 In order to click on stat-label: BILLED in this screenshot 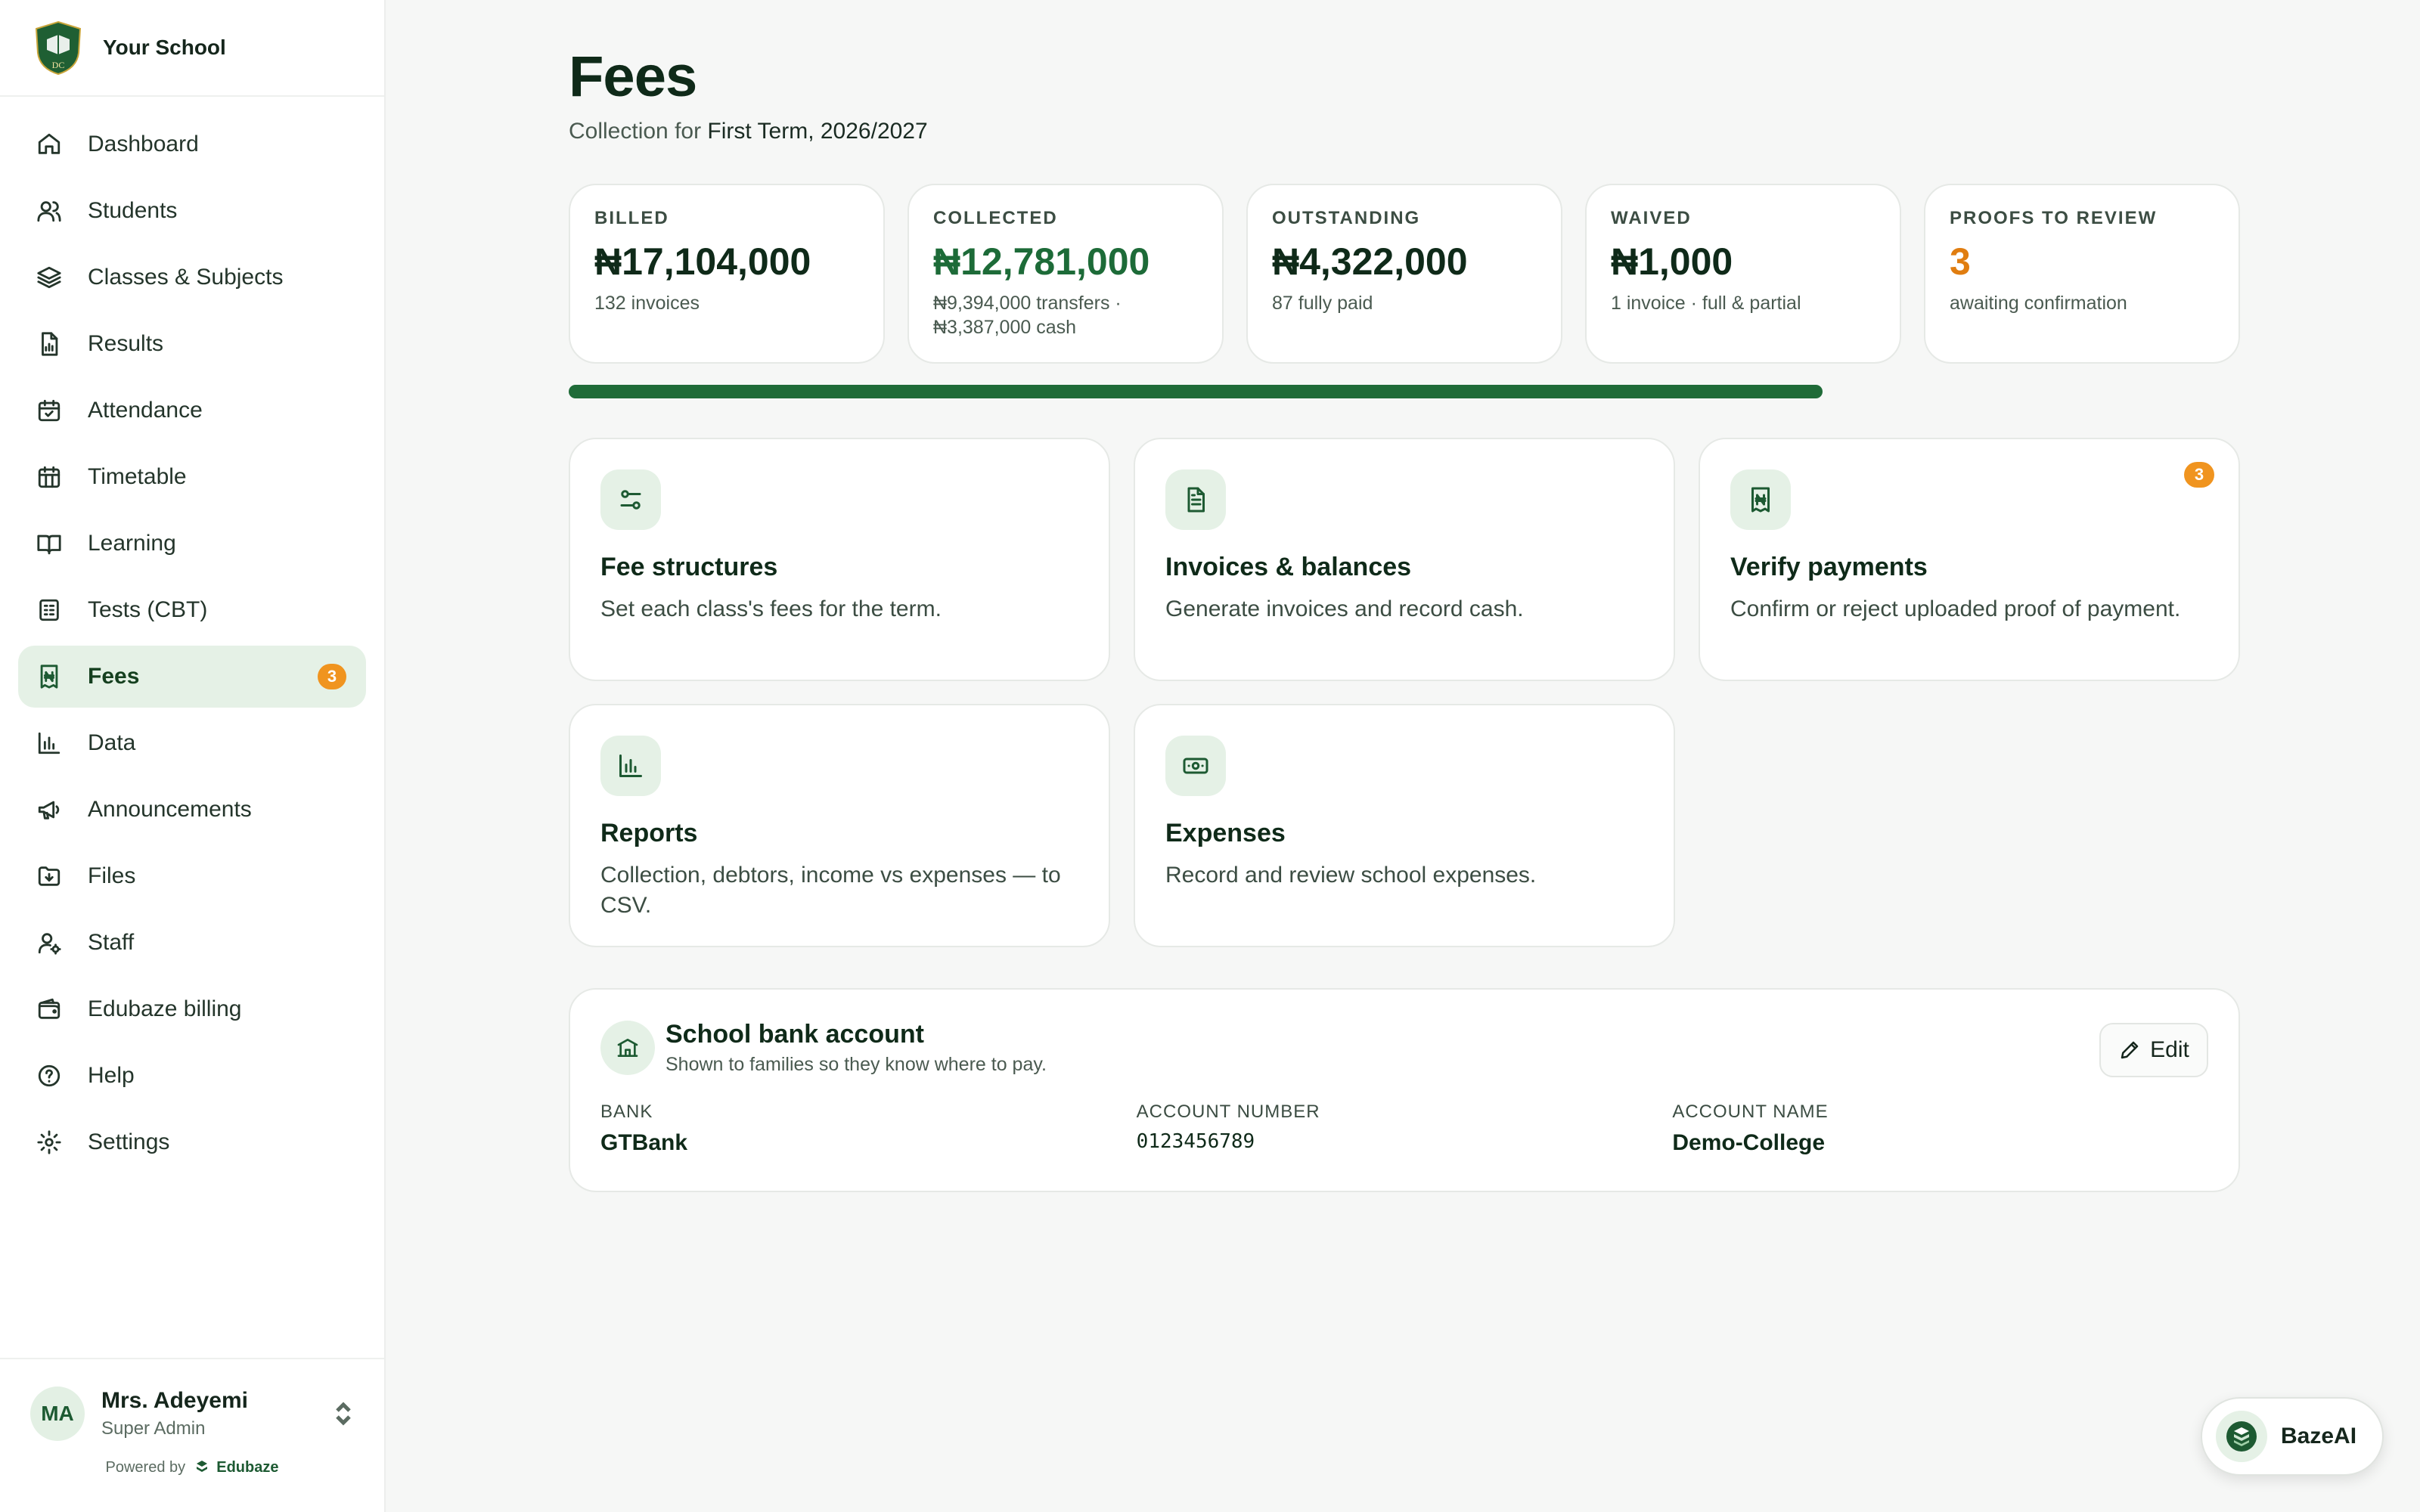, I will do `click(631, 218)`.